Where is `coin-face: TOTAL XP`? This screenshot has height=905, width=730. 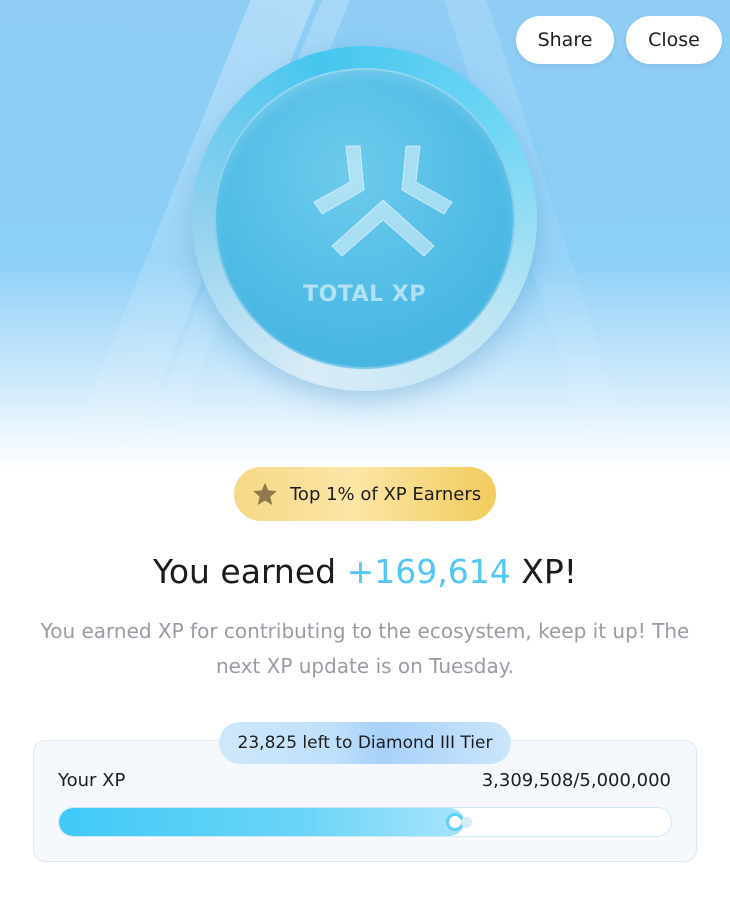
coin-face: TOTAL XP is located at coordinates (364, 218).